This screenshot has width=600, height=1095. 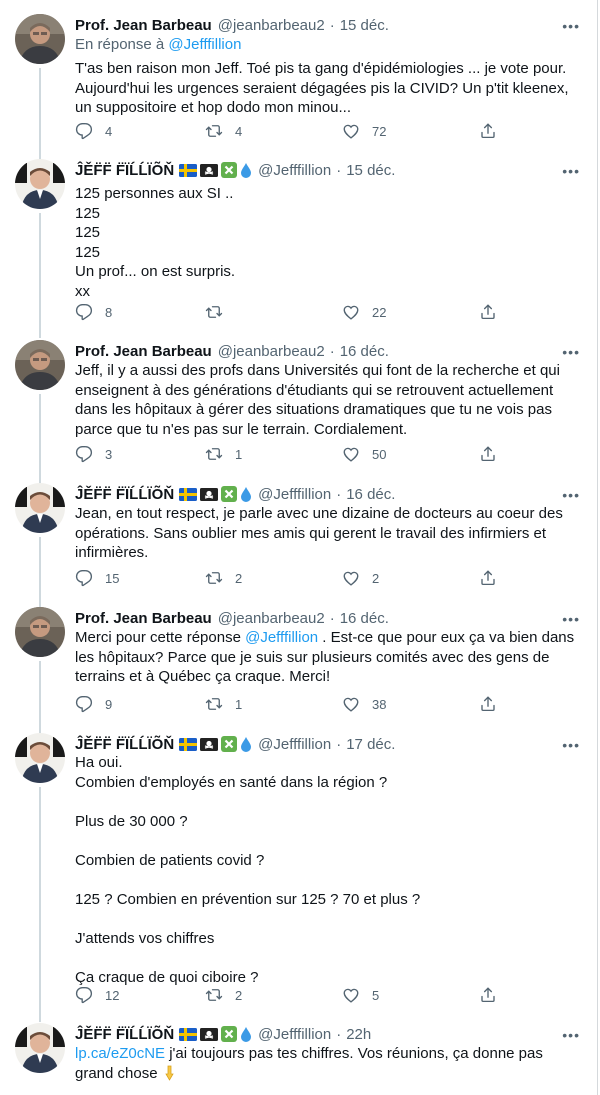 What do you see at coordinates (239, 454) in the screenshot?
I see `retweet-count: 1` at bounding box center [239, 454].